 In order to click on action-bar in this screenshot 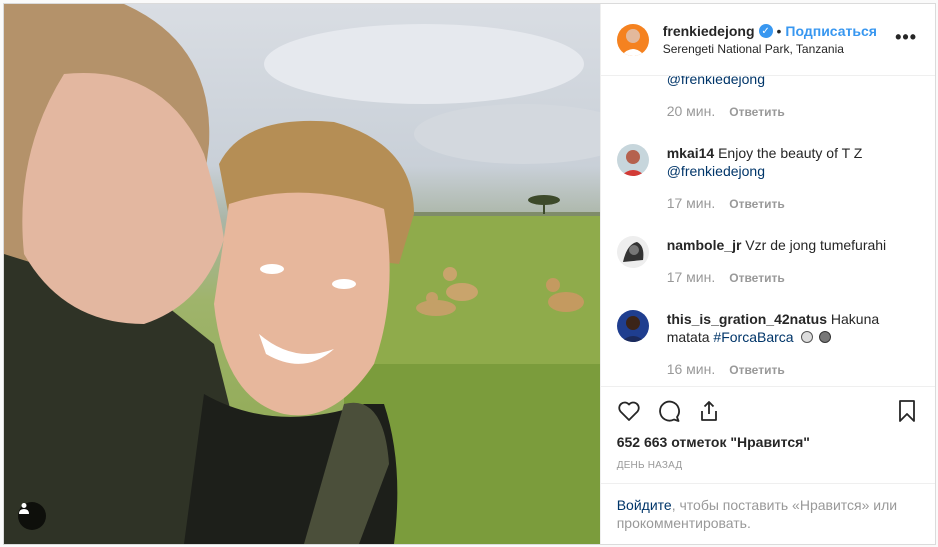, I will do `click(767, 410)`.